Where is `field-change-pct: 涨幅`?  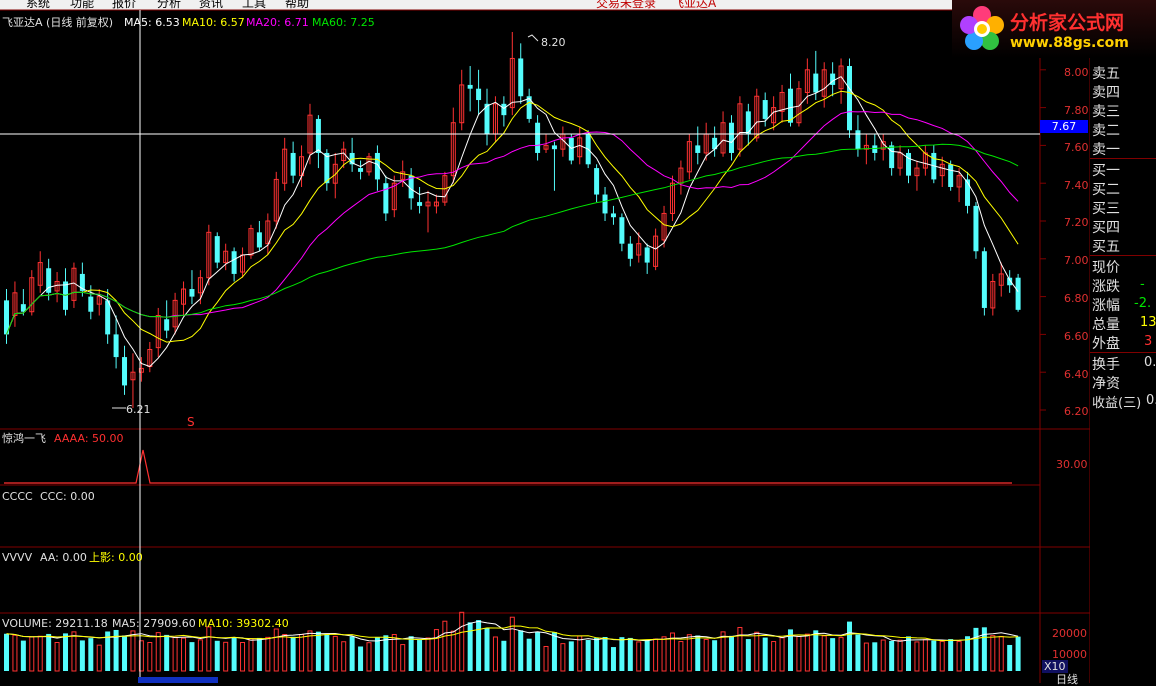 field-change-pct: 涨幅 is located at coordinates (1106, 306).